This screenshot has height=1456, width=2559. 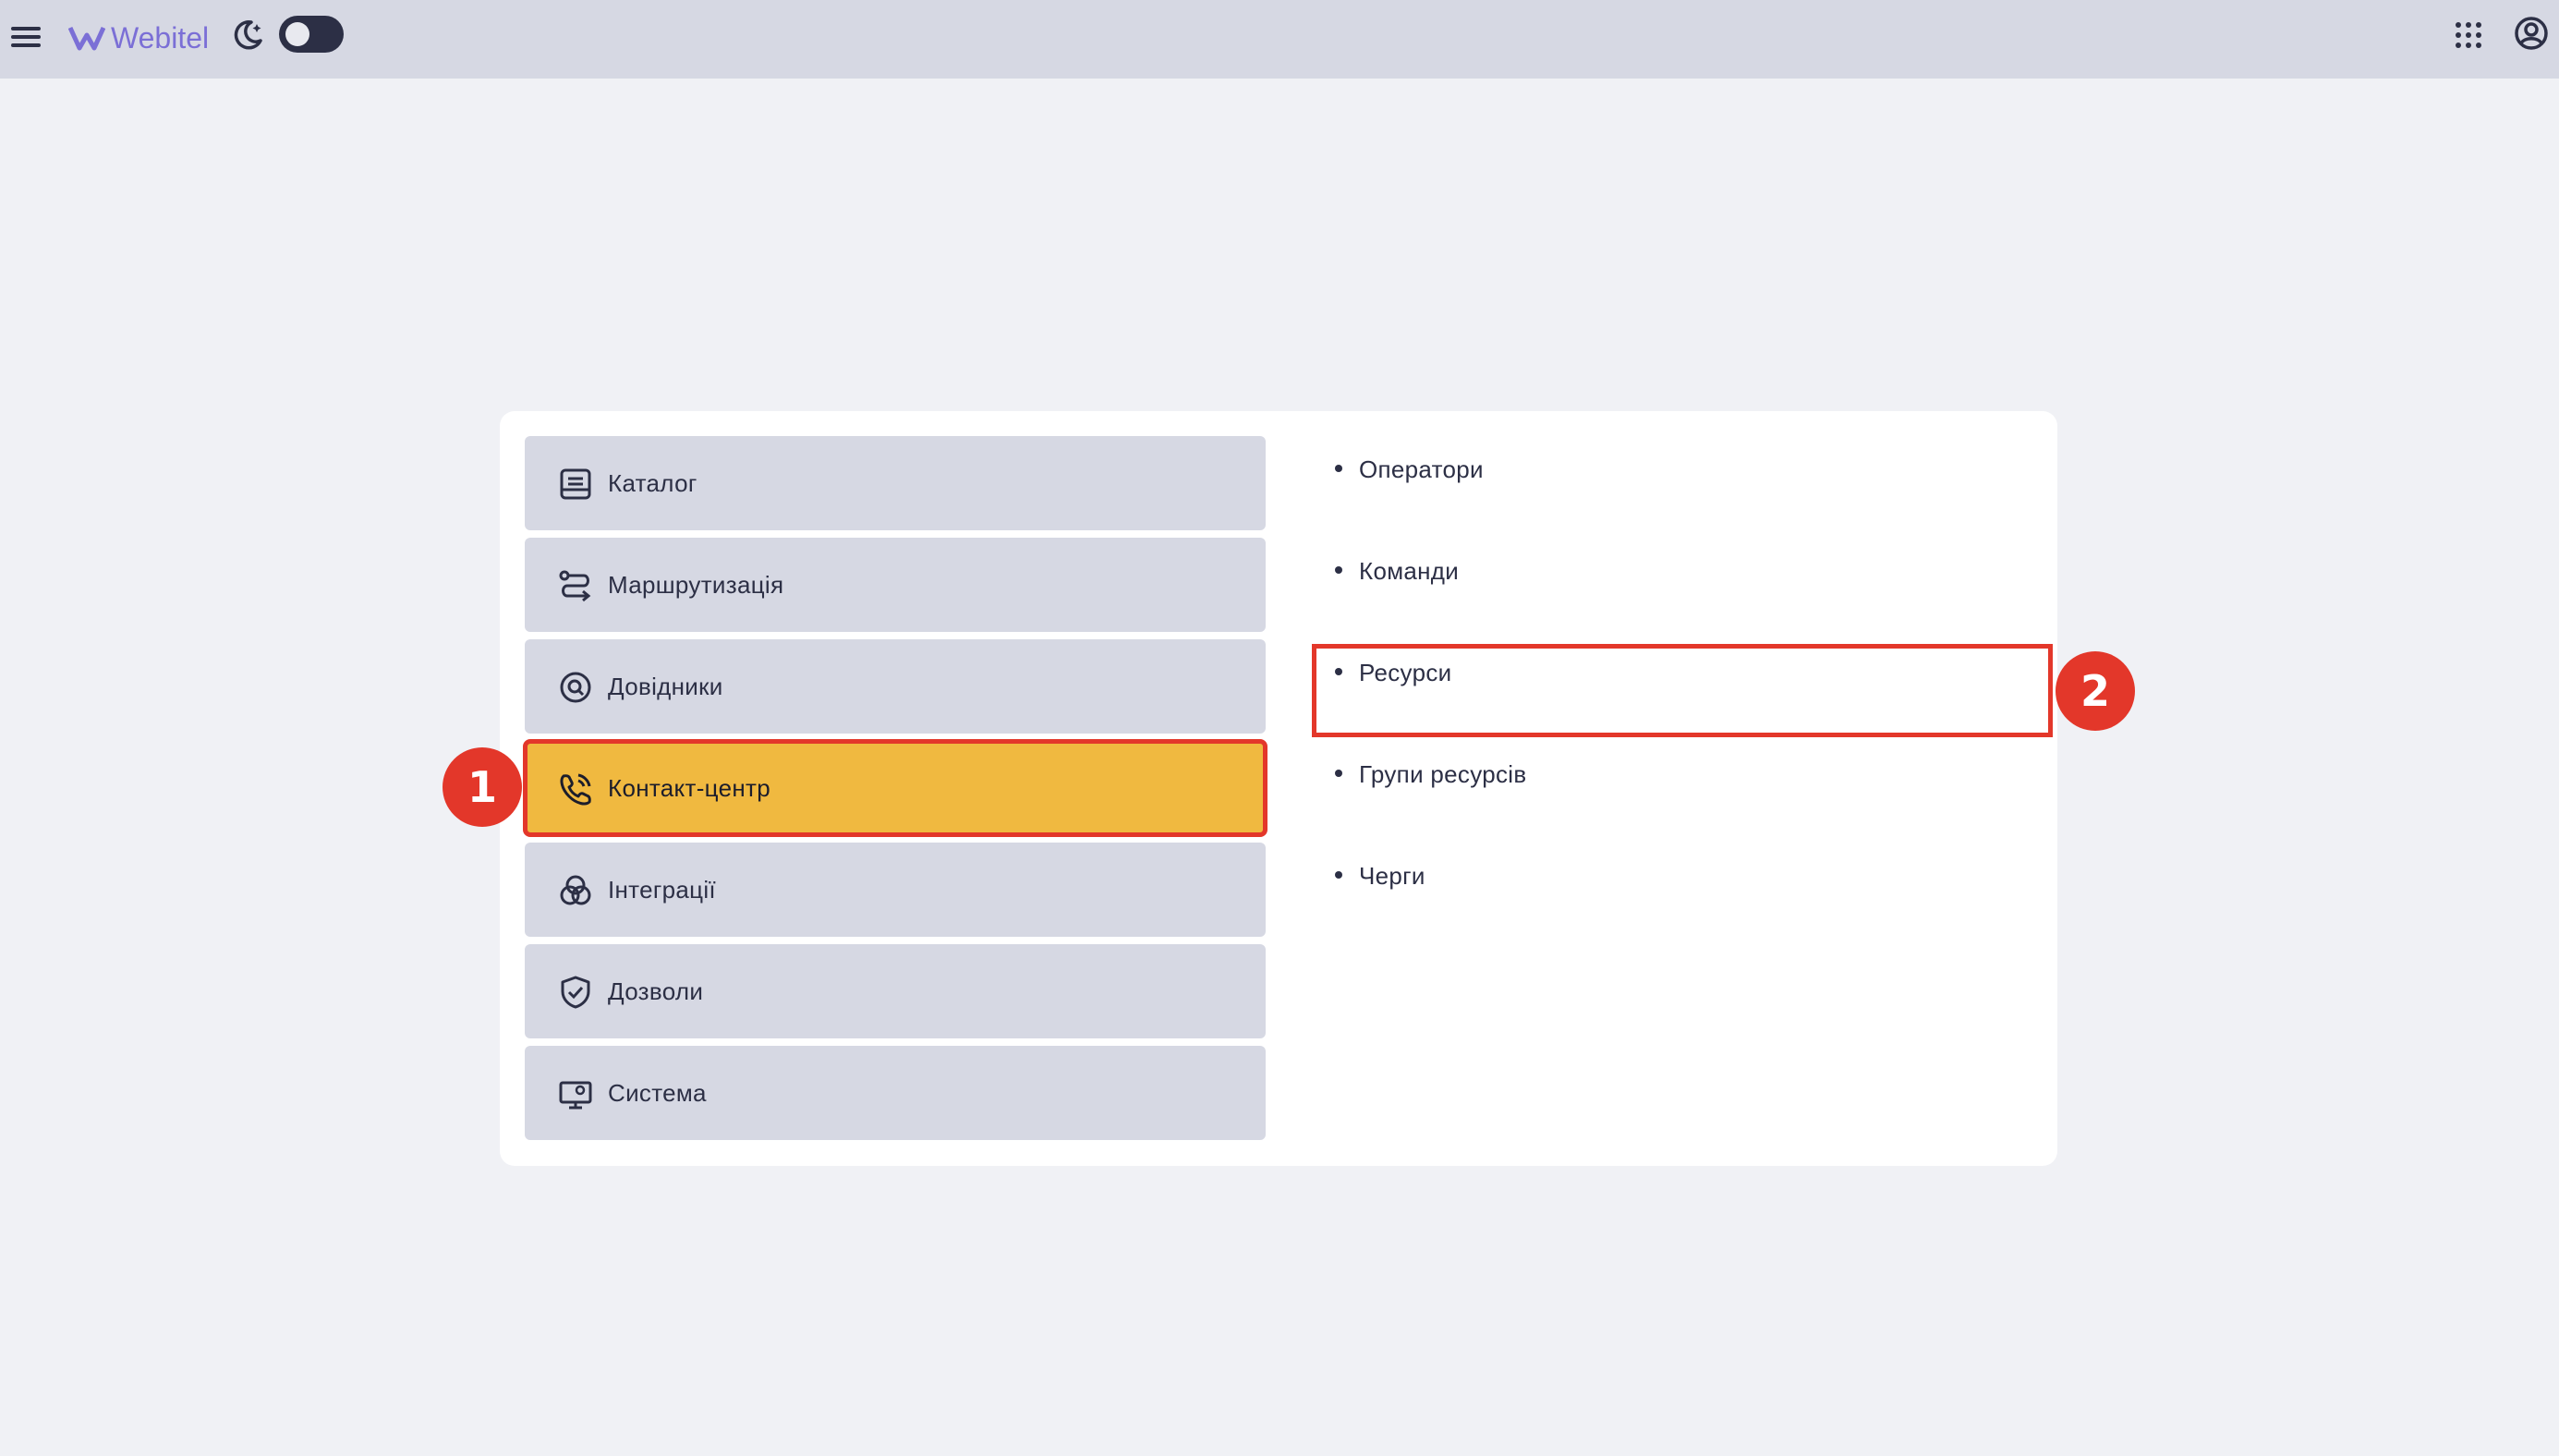 I want to click on webitel-logo-icon, so click(x=86, y=38).